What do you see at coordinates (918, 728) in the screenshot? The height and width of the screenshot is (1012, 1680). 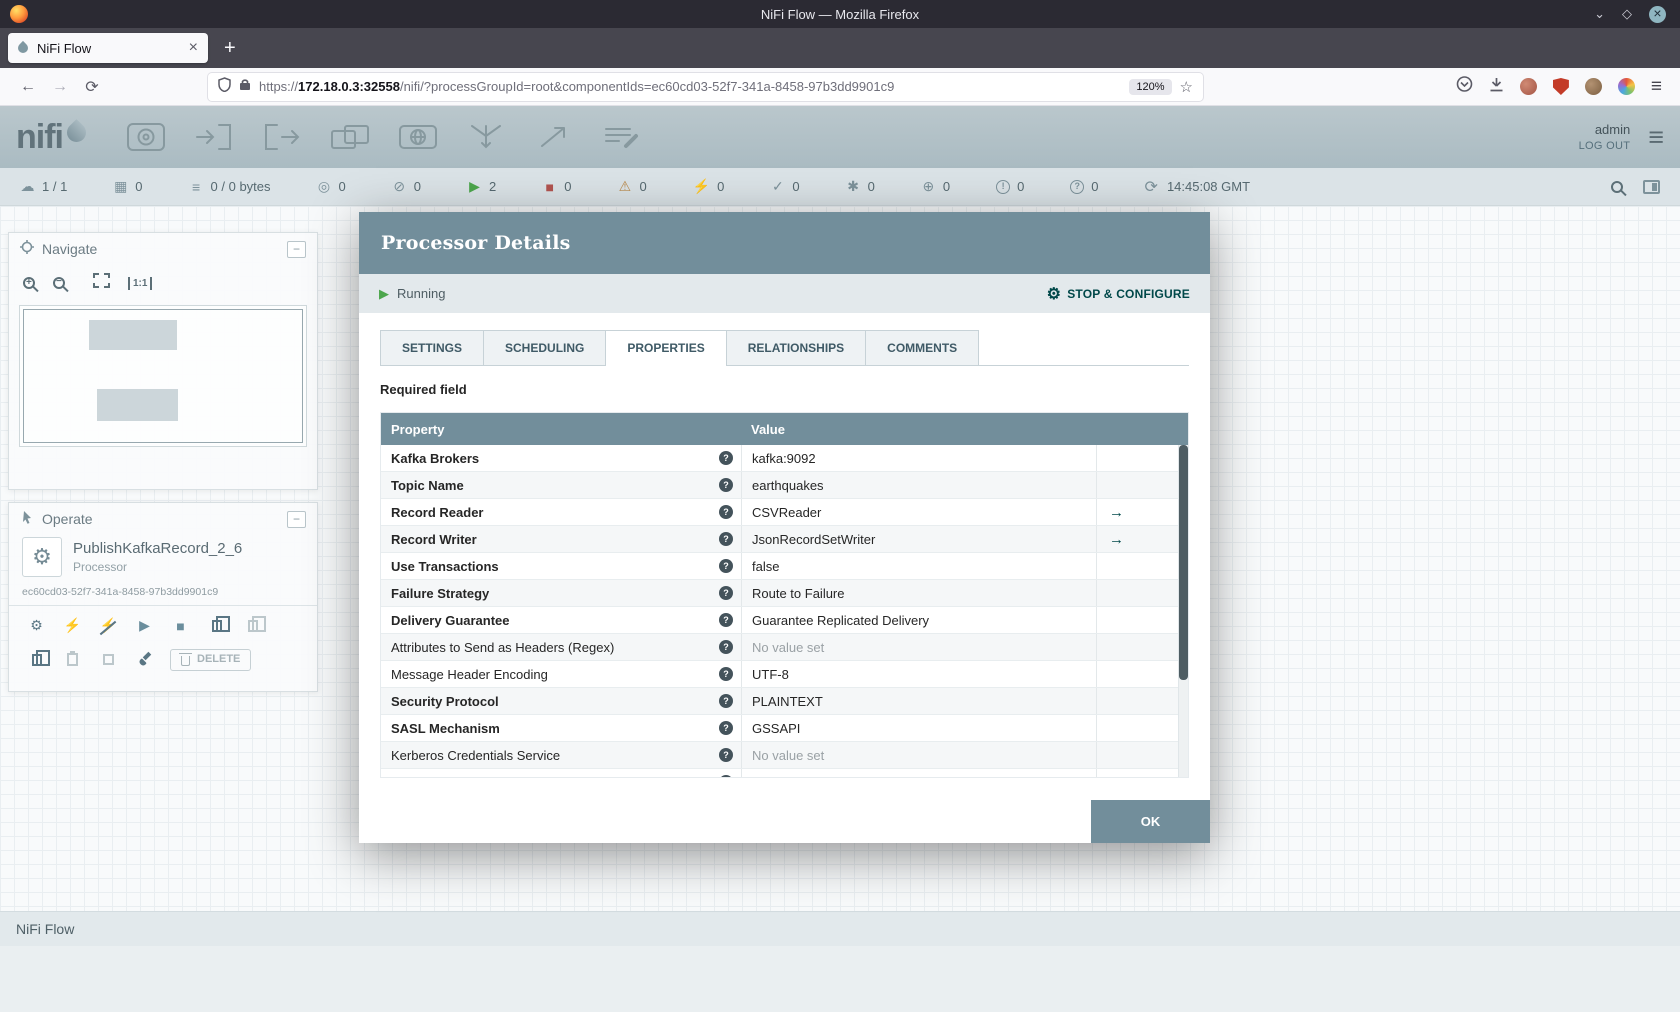 I see `property-value: GSSAPI` at bounding box center [918, 728].